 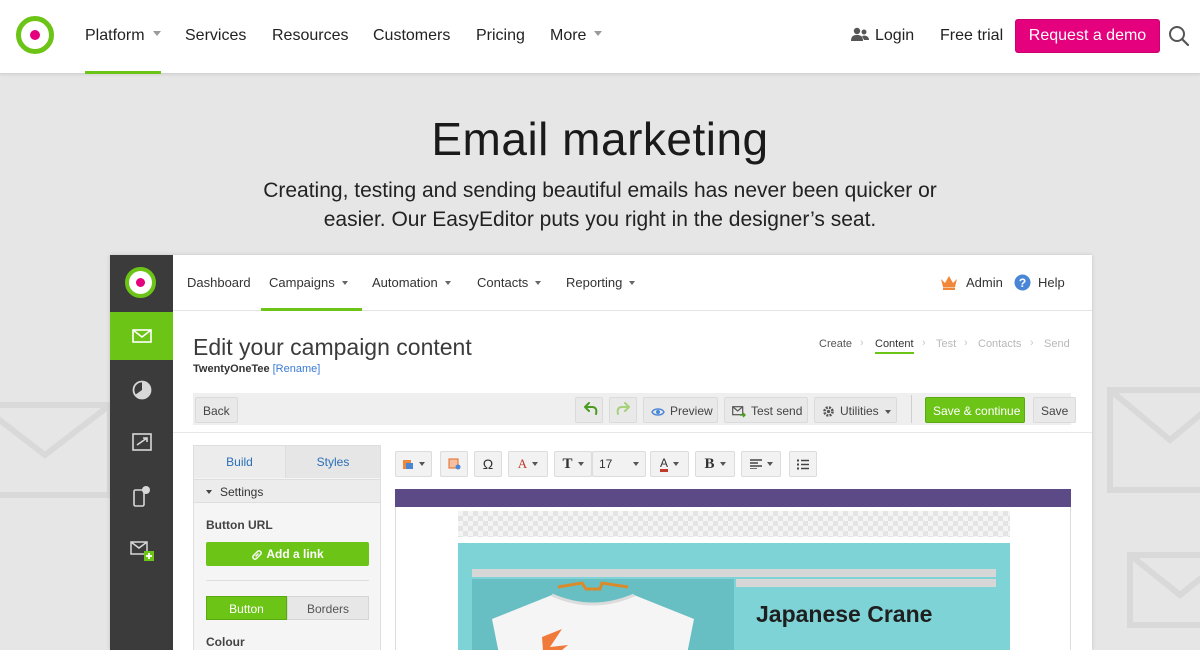 I want to click on search-icon, so click(x=1179, y=36).